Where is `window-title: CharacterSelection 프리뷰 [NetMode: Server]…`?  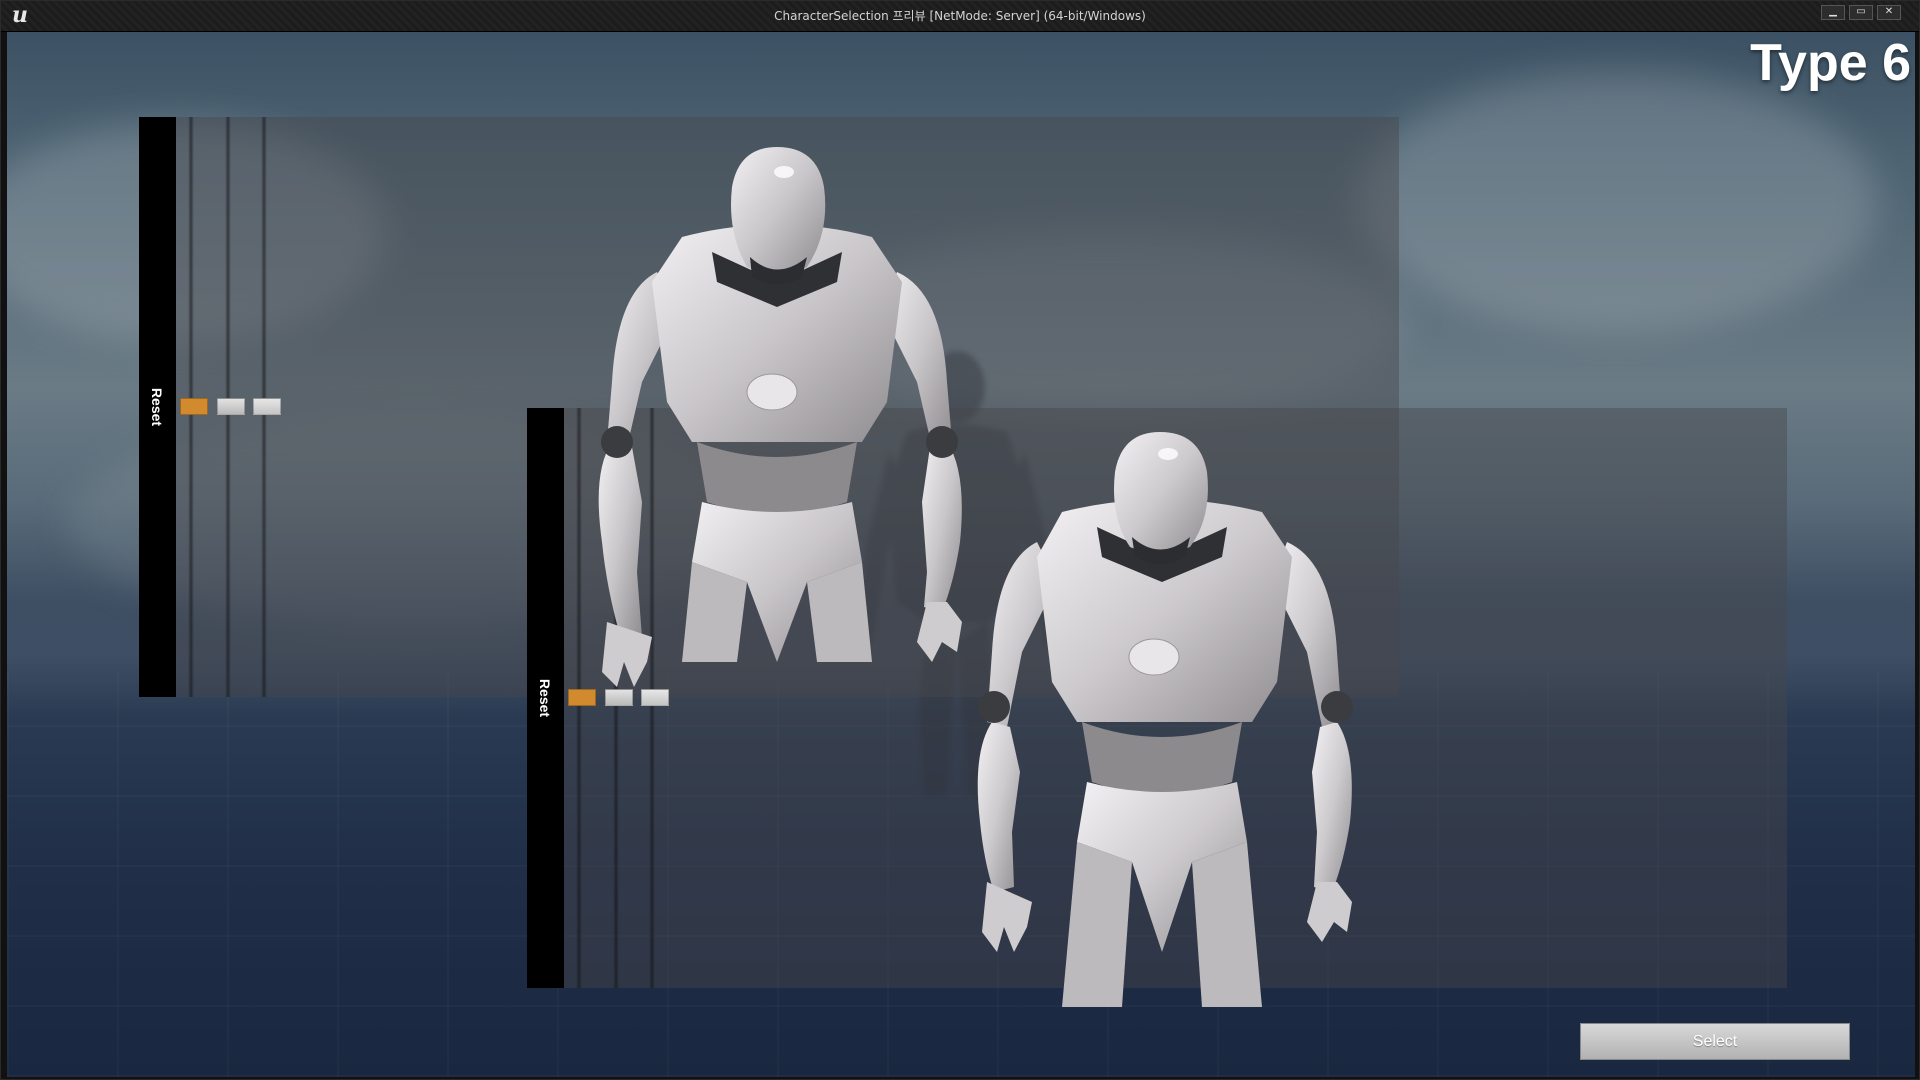
window-title: CharacterSelection 프리뷰 [NetMode: Server]… is located at coordinates (960, 16).